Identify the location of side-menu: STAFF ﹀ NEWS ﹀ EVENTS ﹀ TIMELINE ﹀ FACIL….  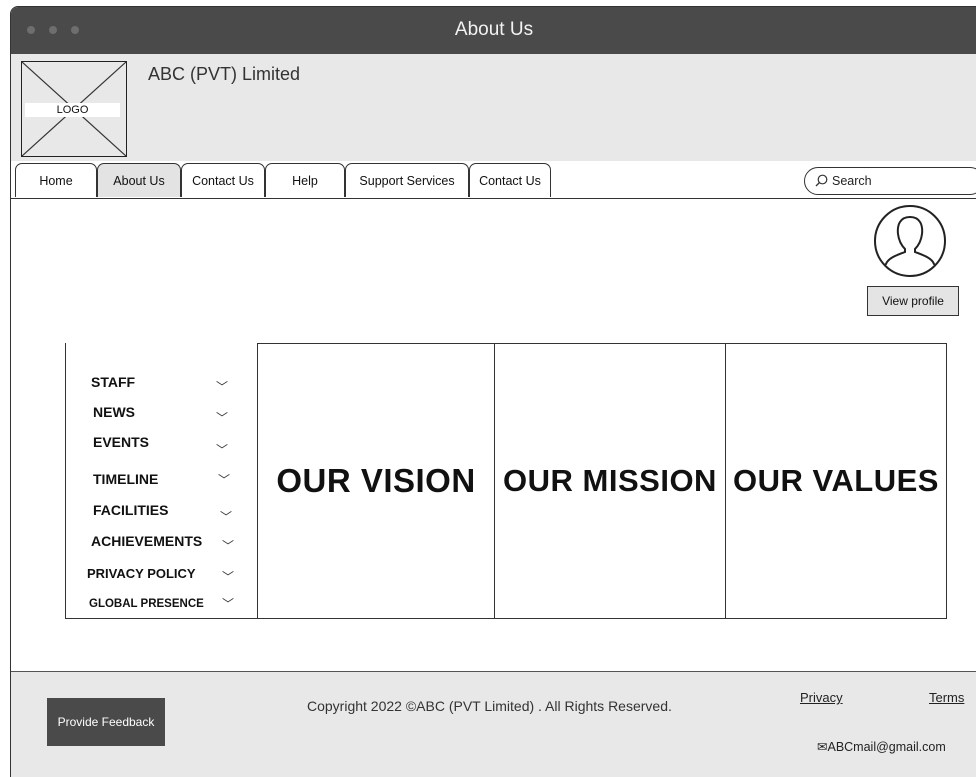
(162, 481).